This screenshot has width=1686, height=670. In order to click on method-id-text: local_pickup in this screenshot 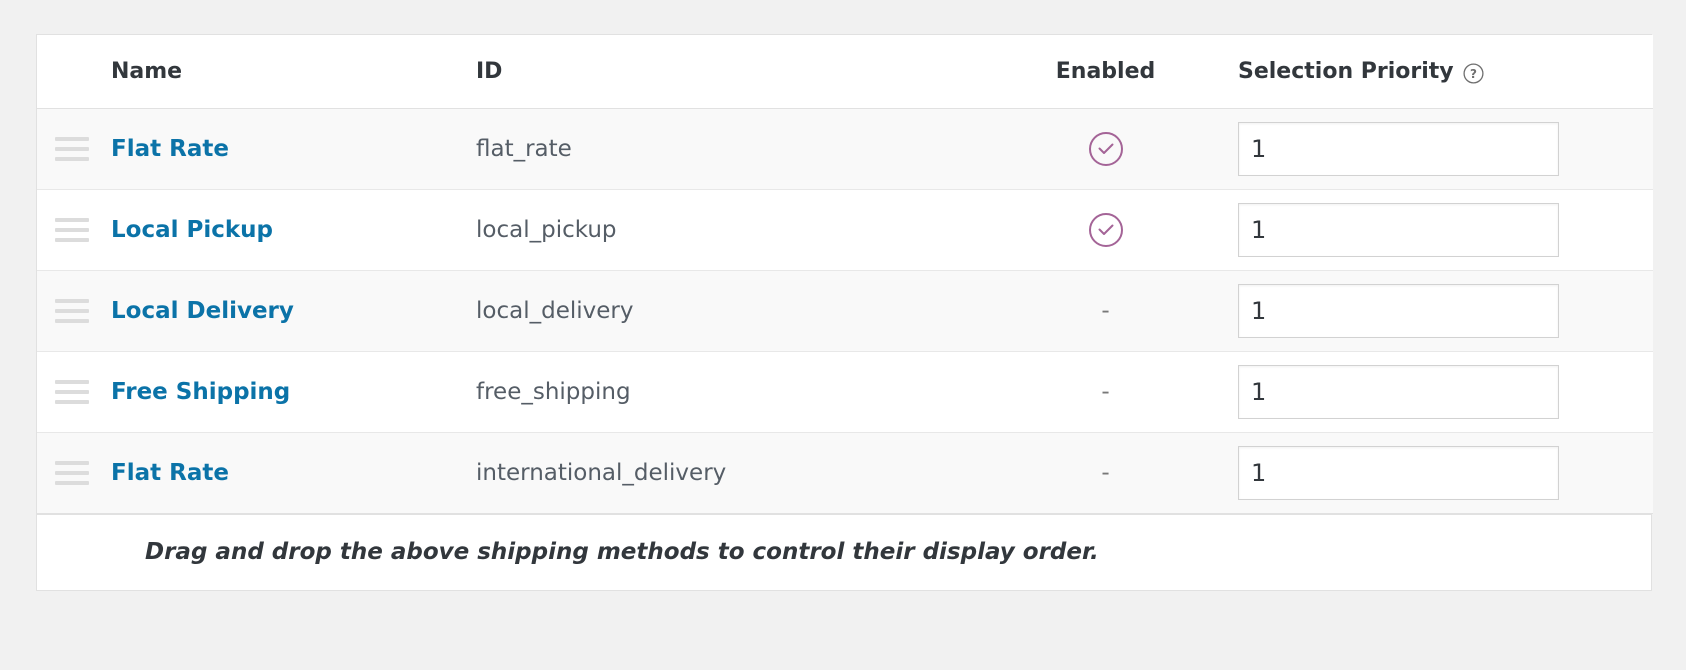, I will do `click(546, 230)`.